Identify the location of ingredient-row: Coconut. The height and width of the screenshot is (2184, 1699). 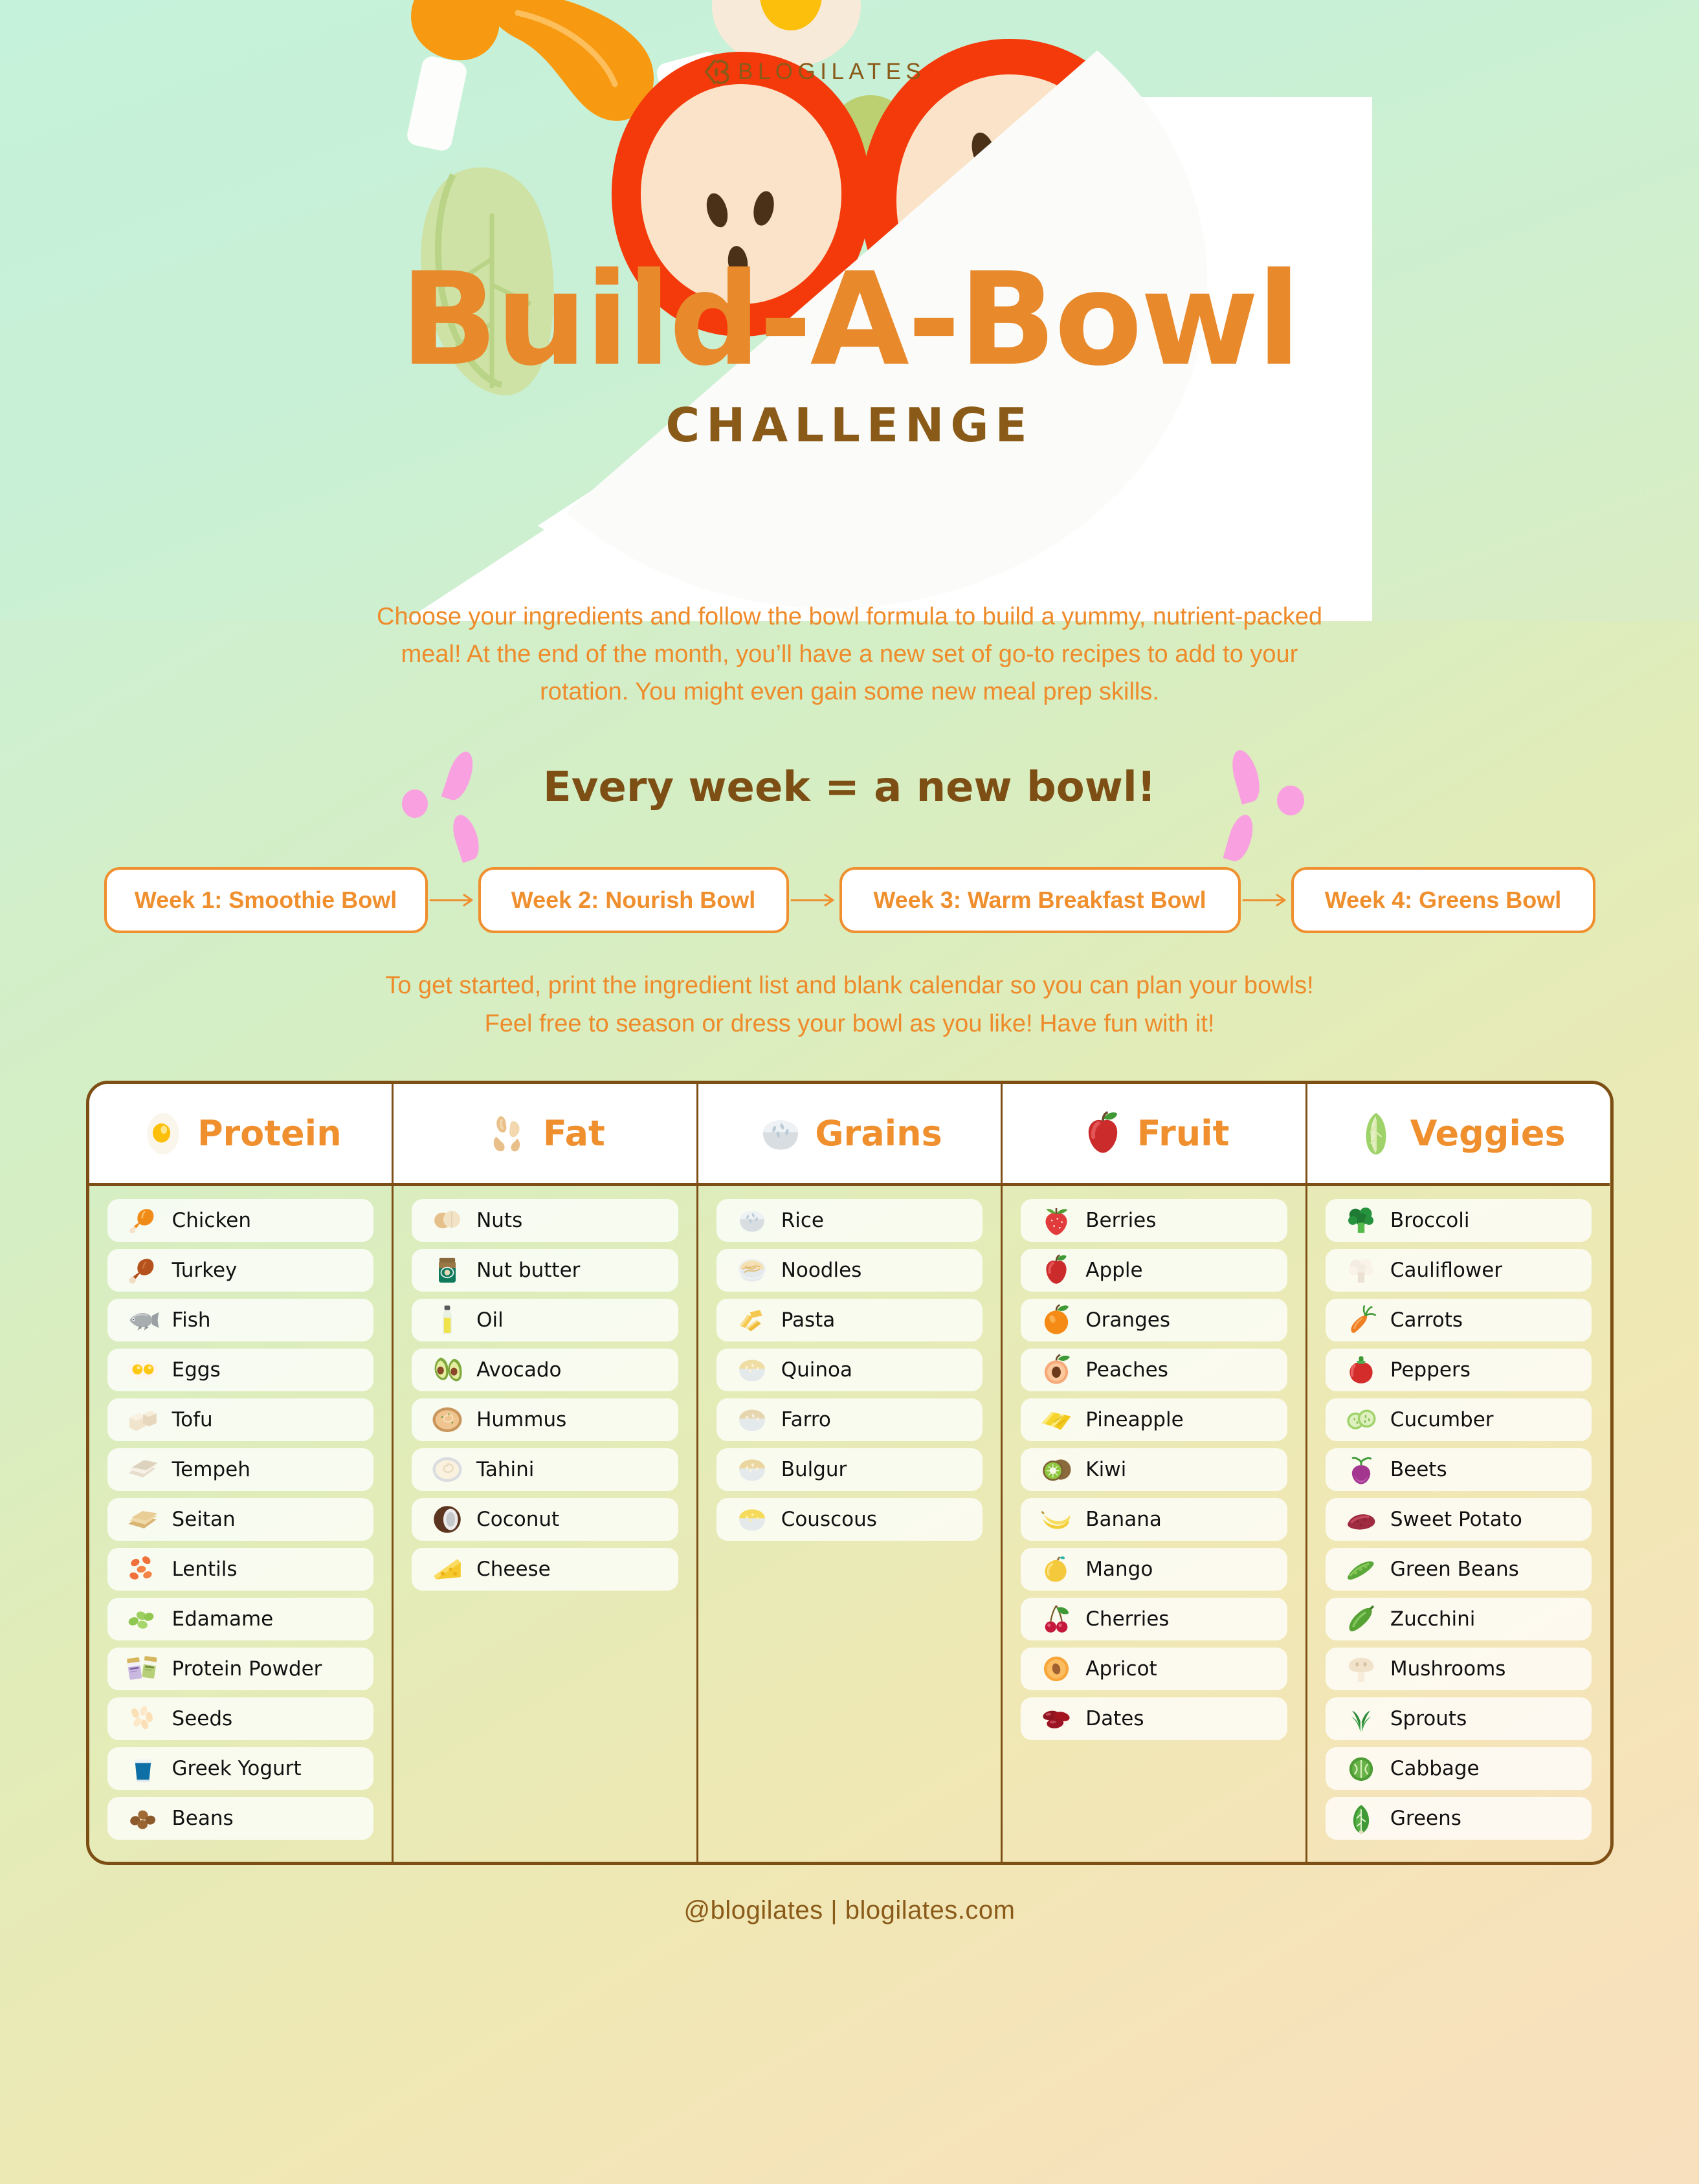
(545, 1519).